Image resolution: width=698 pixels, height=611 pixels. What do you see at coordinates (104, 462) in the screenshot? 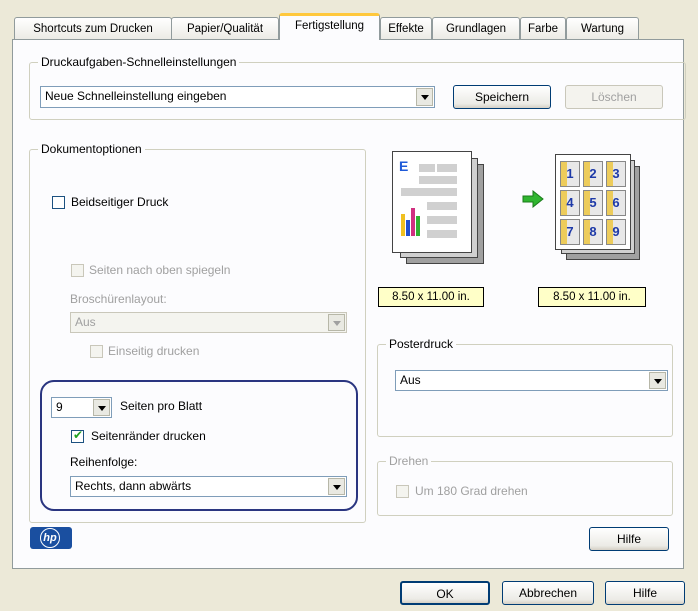
I see `page-order-label: Reihenfolge:` at bounding box center [104, 462].